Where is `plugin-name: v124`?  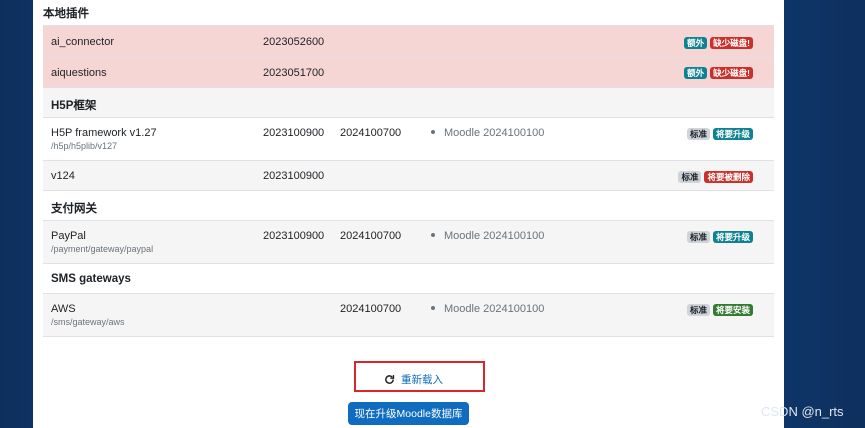 plugin-name: v124 is located at coordinates (63, 176).